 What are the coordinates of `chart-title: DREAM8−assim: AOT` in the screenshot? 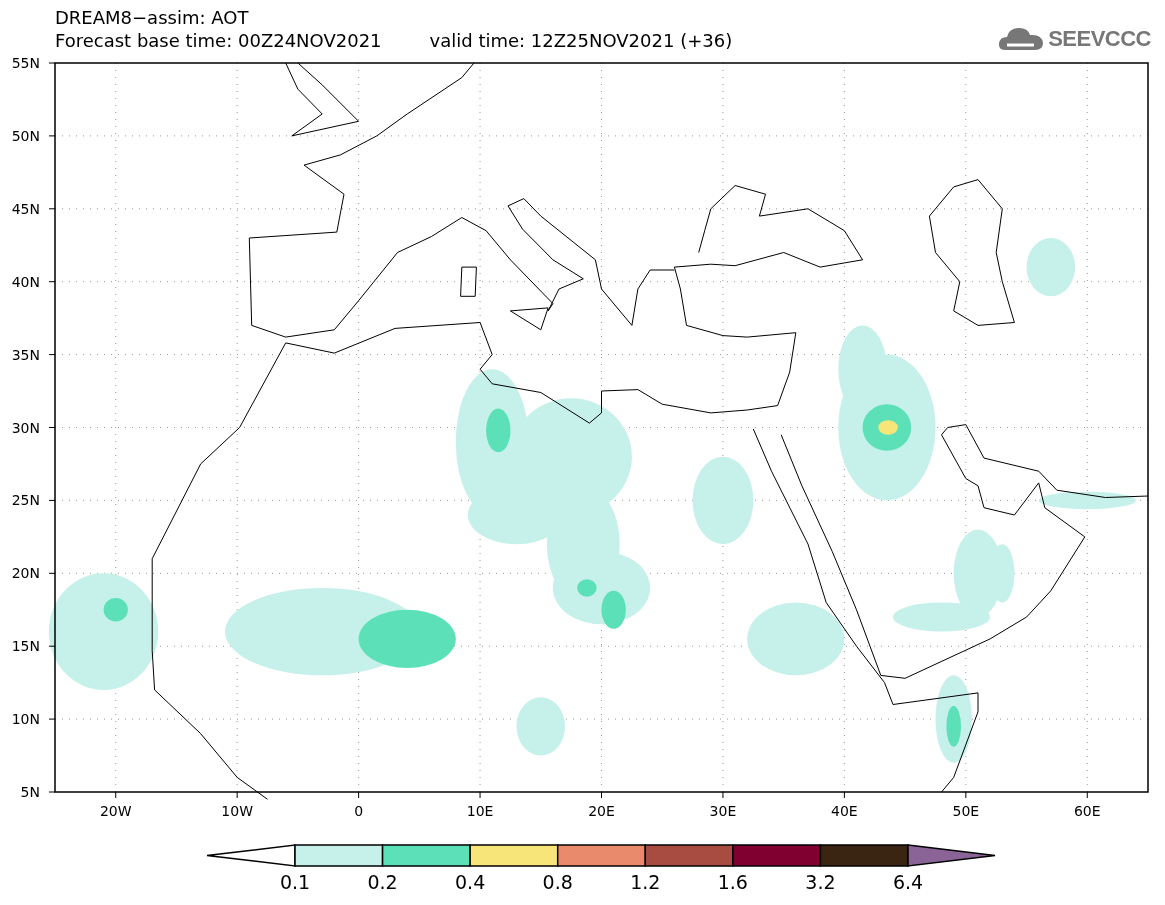 It's located at (152, 17).